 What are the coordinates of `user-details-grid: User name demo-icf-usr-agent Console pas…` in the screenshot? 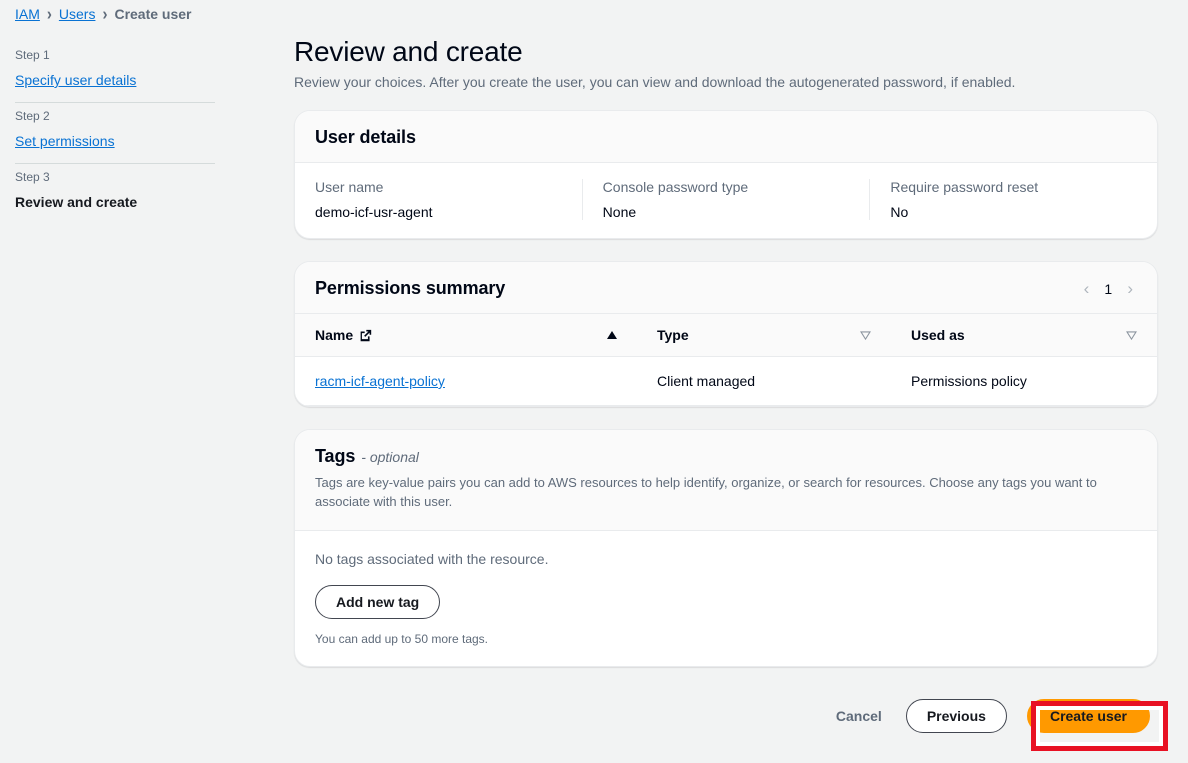 It's located at (726, 200).